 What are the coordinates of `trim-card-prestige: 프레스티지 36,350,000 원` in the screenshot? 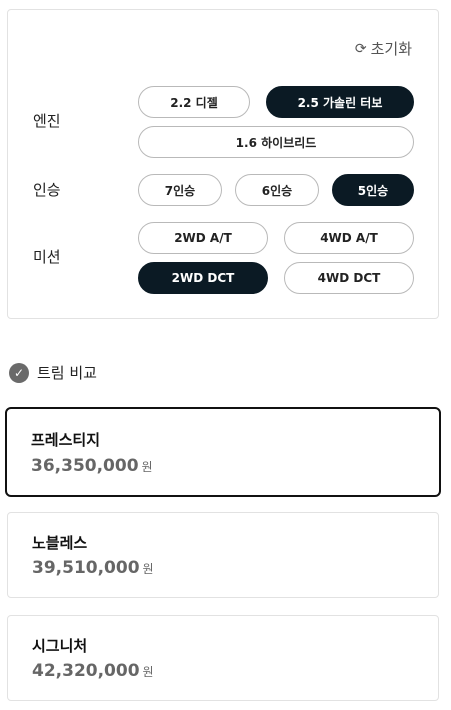 It's located at (223, 452).